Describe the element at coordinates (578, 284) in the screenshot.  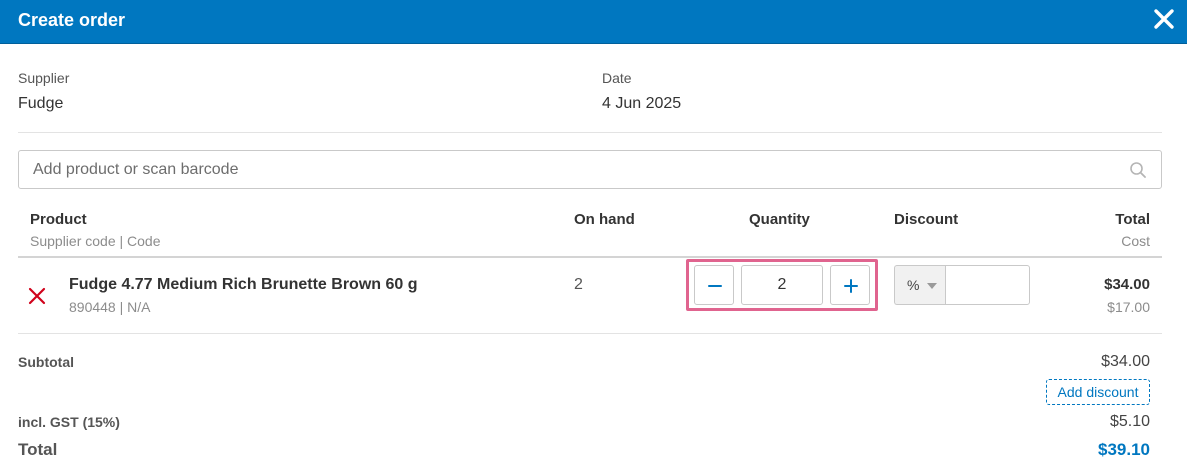
I see `on-hand-value: 2` at that location.